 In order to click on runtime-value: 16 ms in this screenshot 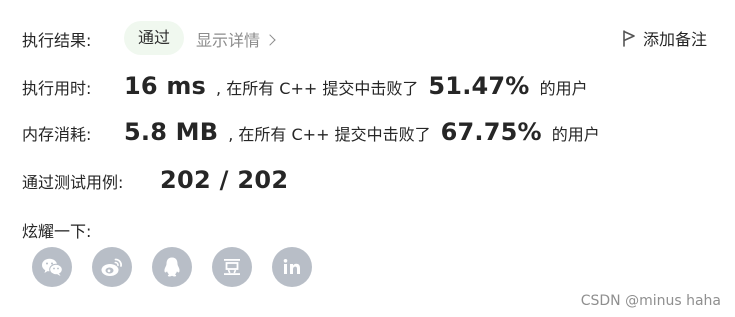, I will do `click(165, 86)`.